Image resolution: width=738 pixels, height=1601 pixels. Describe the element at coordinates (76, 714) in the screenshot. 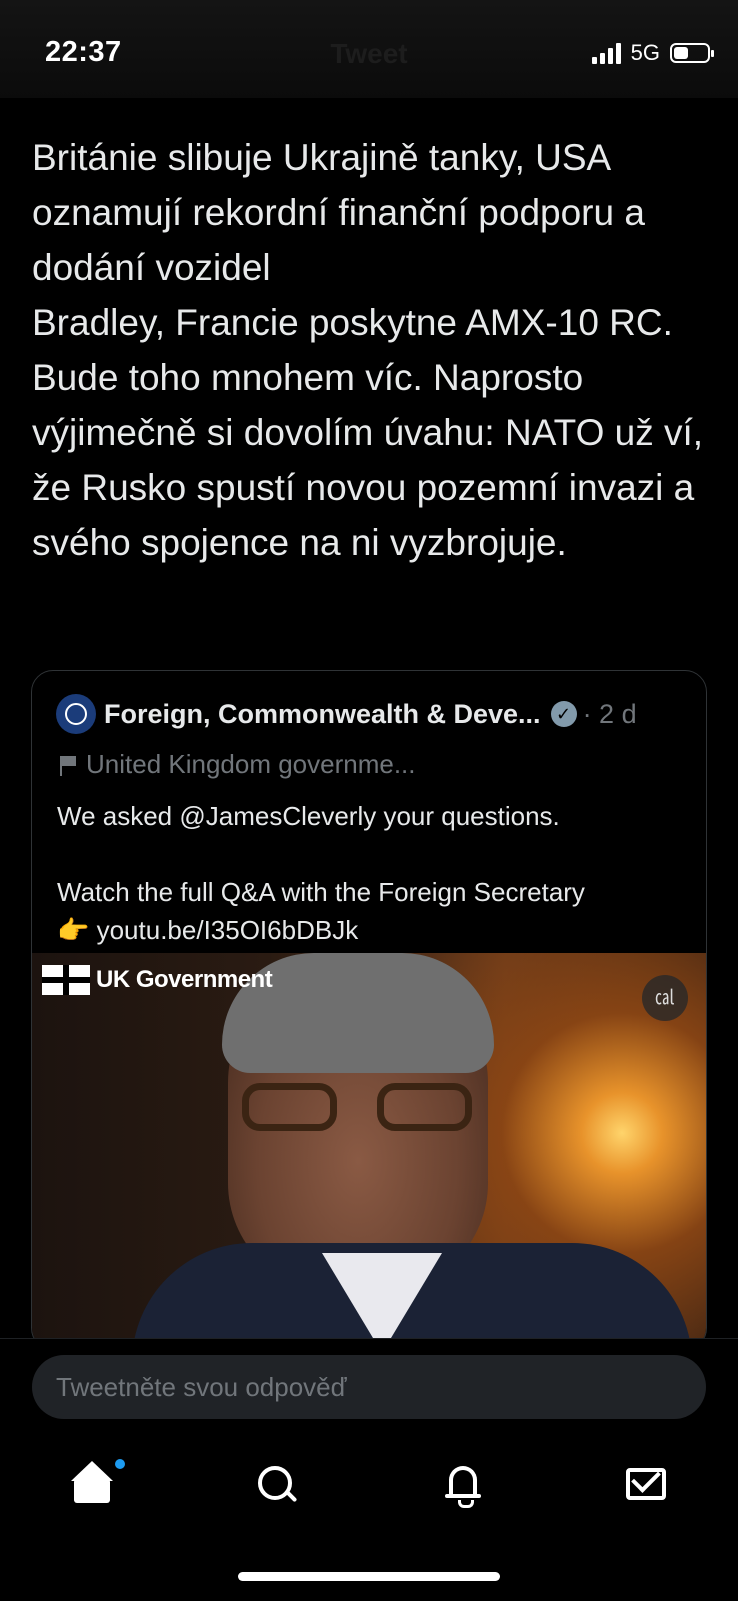

I see `avatar` at that location.